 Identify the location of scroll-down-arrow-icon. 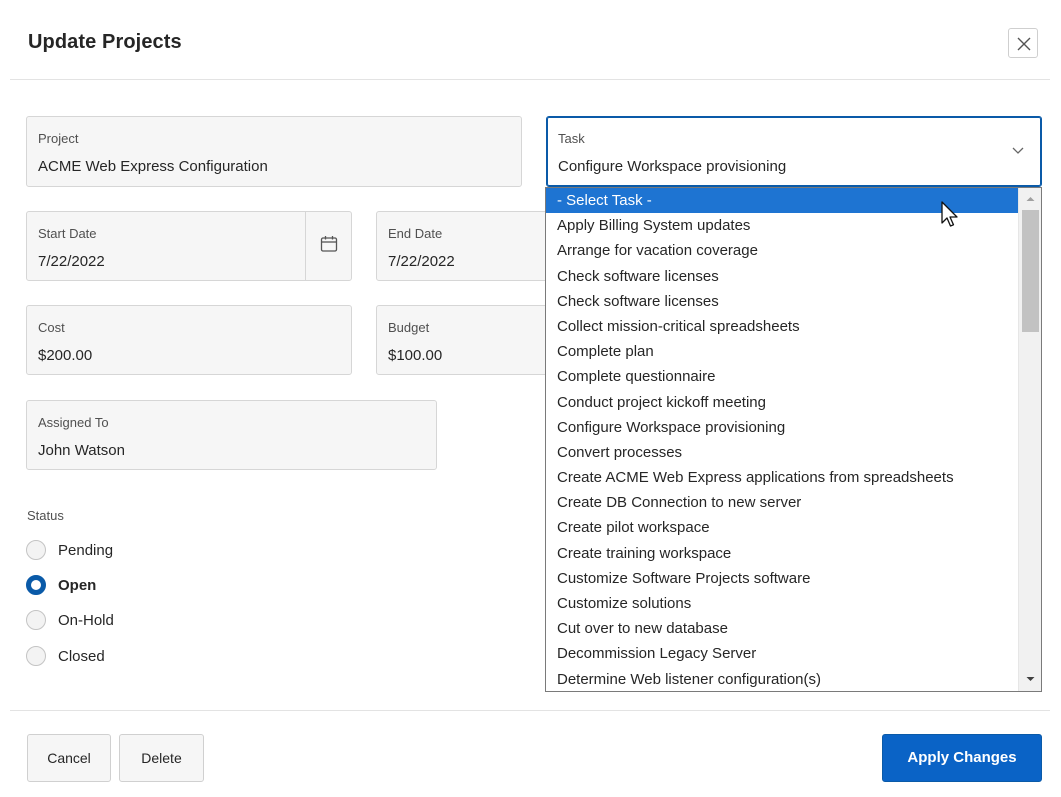
(1030, 679).